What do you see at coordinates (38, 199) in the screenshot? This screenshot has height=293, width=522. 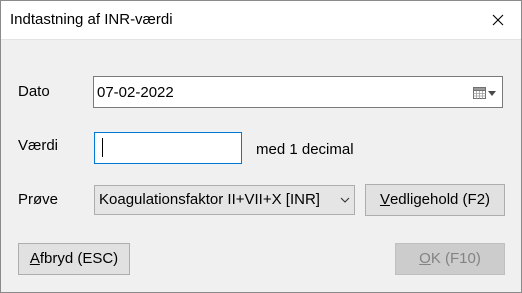 I see `sample-label: Prøve` at bounding box center [38, 199].